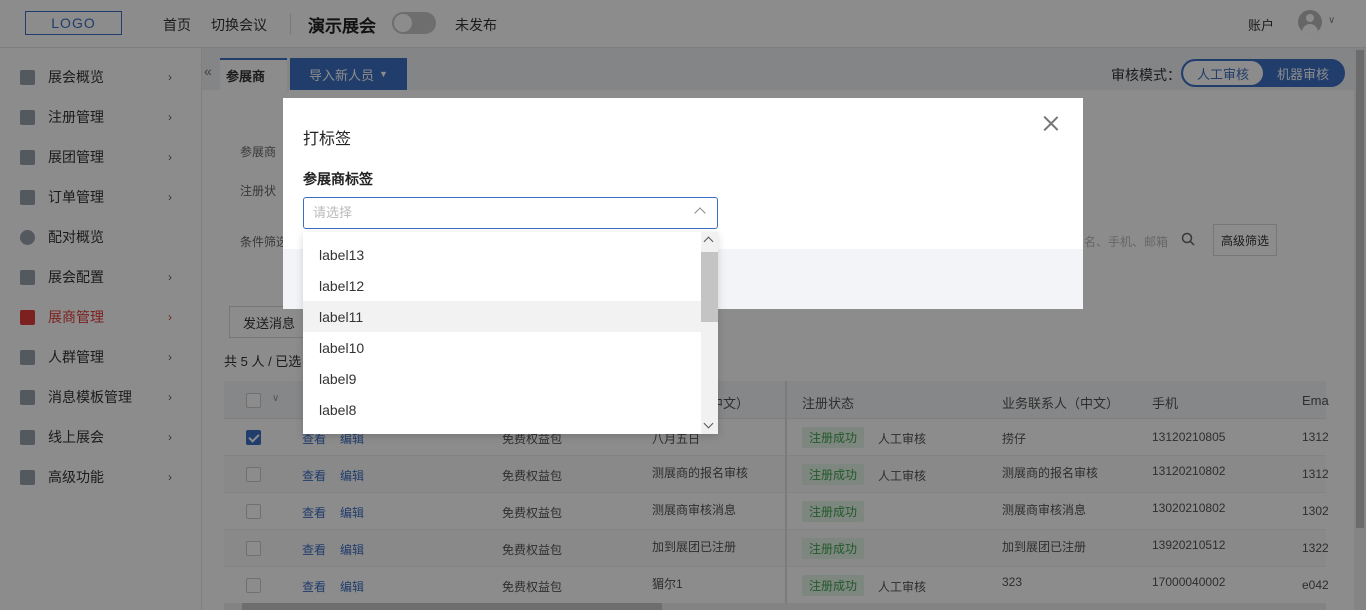  Describe the element at coordinates (502, 285) in the screenshot. I see `dropdown-option: label12` at that location.